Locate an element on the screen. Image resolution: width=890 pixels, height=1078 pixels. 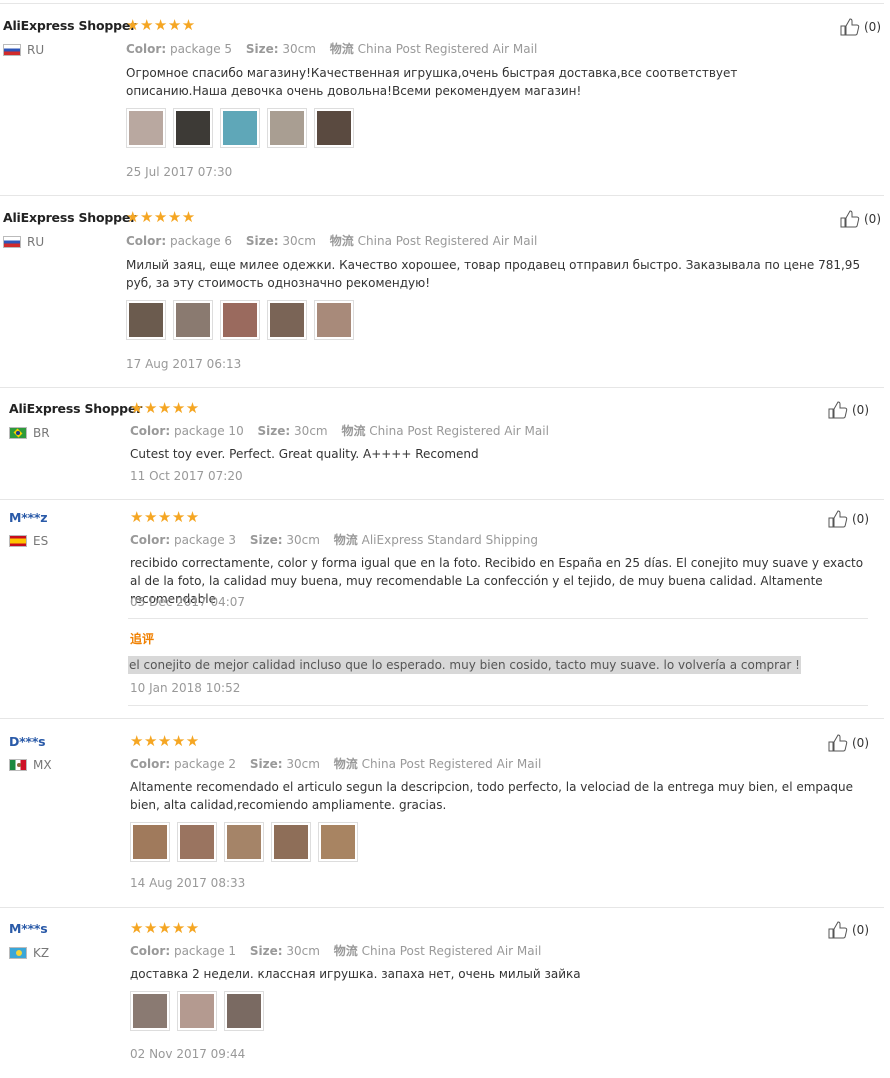
russia-flag-icon is located at coordinates (12, 50).